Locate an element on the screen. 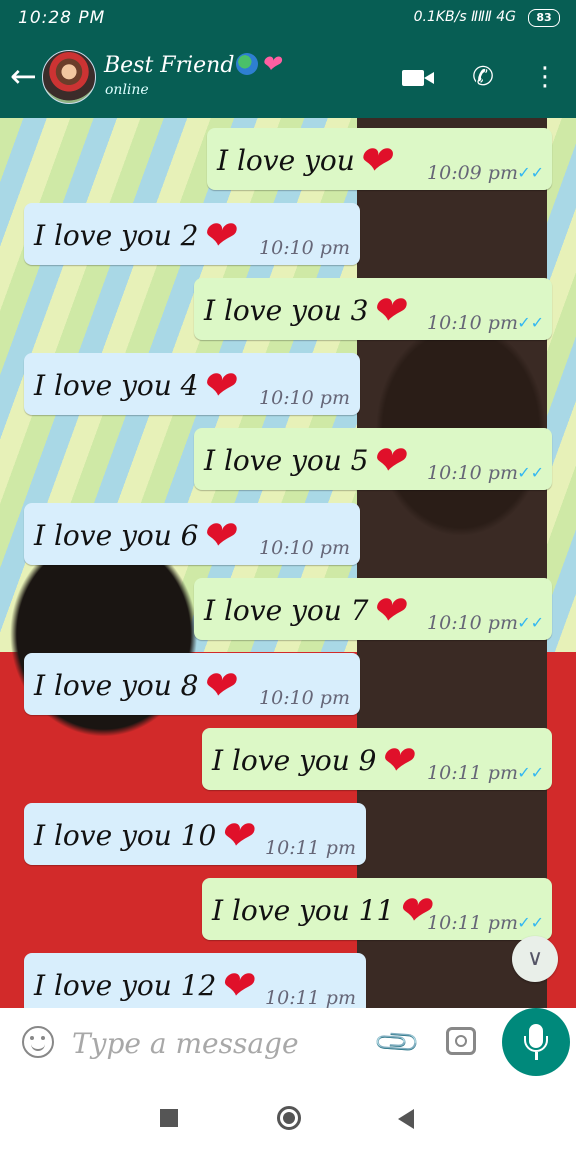 The width and height of the screenshot is (576, 1152). sparkling-heart-emoji-icon: ❤ is located at coordinates (270, 64).